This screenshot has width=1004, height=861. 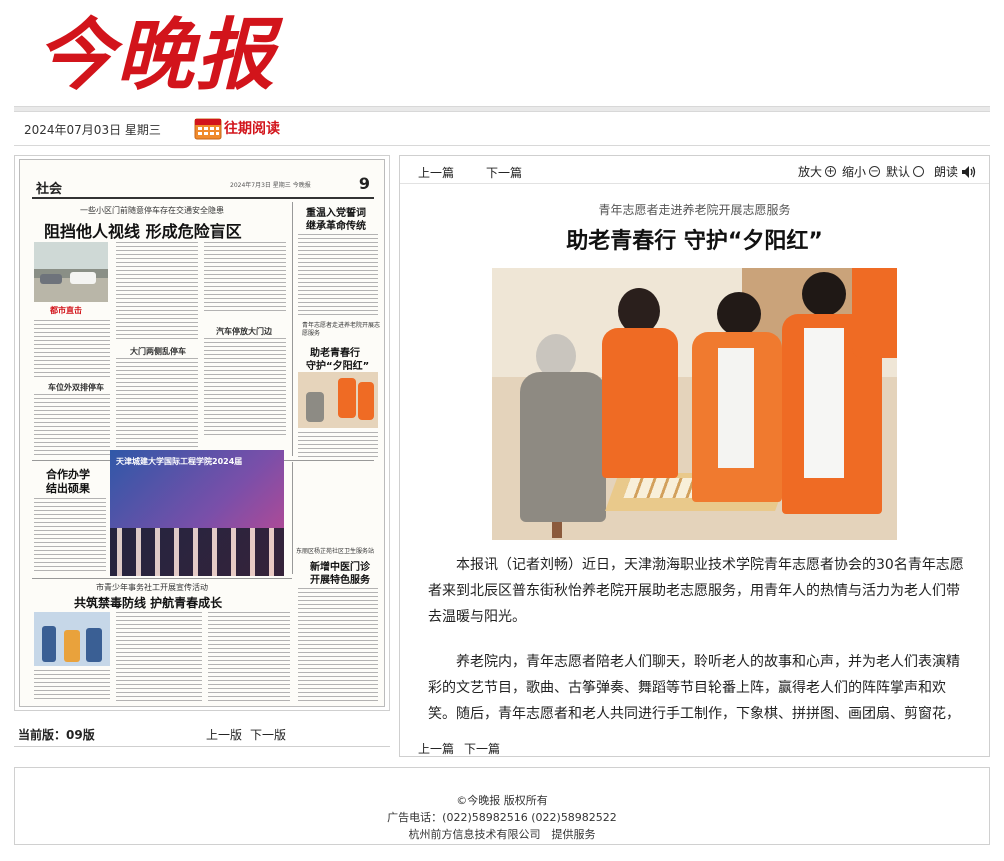 What do you see at coordinates (694, 404) in the screenshot?
I see `article-photo` at bounding box center [694, 404].